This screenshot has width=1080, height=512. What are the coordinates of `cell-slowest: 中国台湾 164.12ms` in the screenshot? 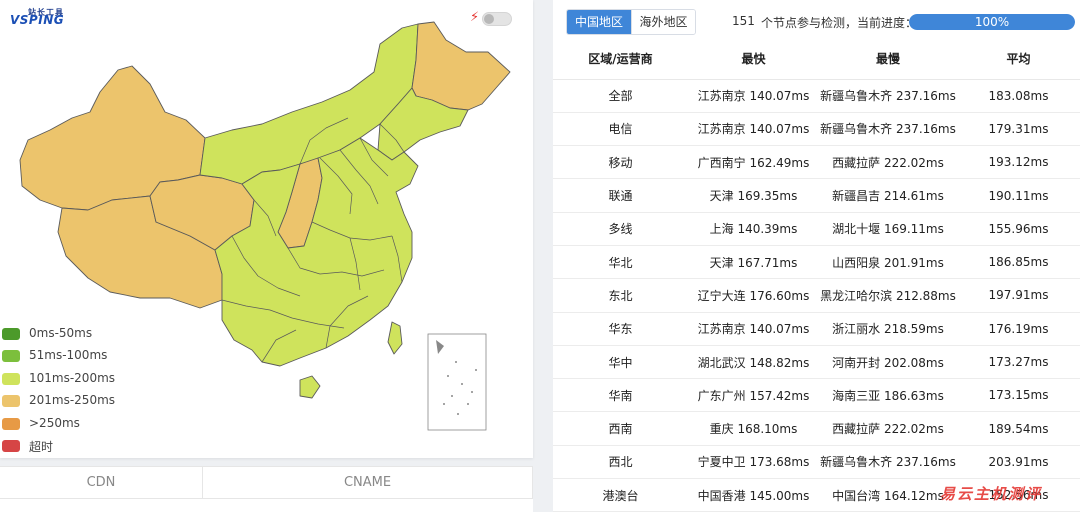 It's located at (888, 495).